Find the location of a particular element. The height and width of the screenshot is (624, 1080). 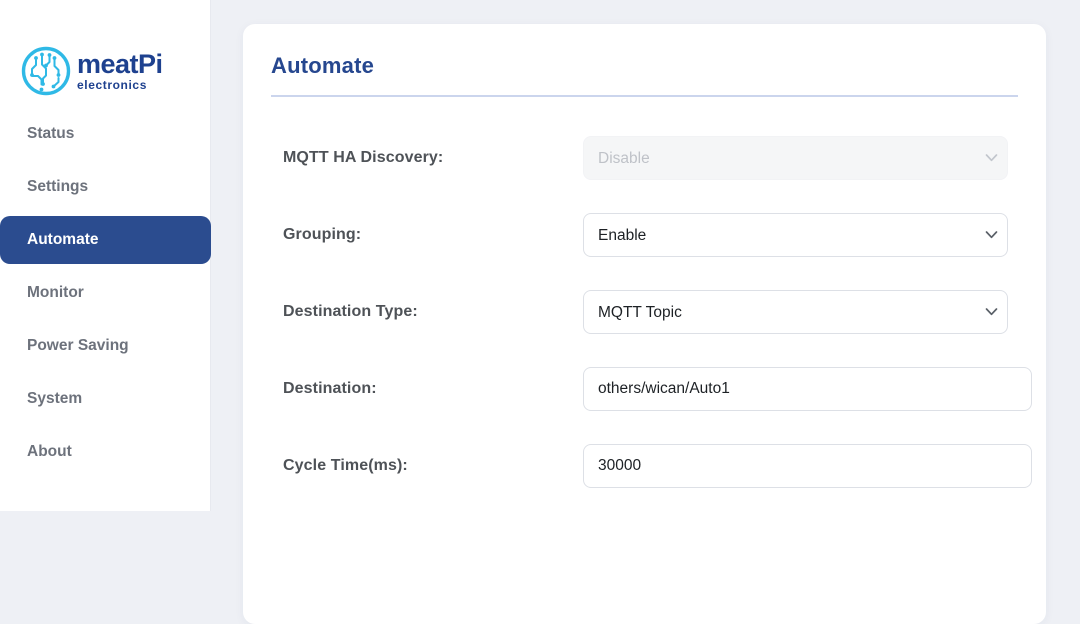

sidebar-item-status: Status is located at coordinates (105, 134).